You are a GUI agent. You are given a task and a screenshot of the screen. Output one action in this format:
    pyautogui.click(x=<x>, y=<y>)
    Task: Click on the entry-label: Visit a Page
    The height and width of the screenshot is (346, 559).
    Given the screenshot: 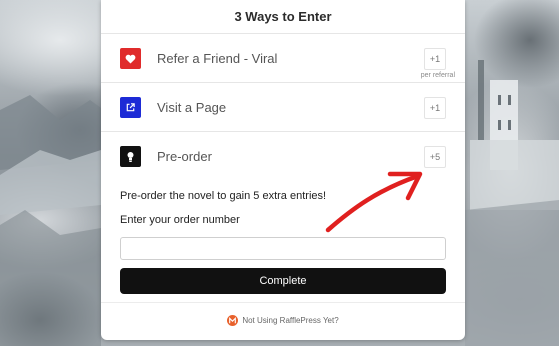 What is the action you would take?
    pyautogui.click(x=192, y=107)
    